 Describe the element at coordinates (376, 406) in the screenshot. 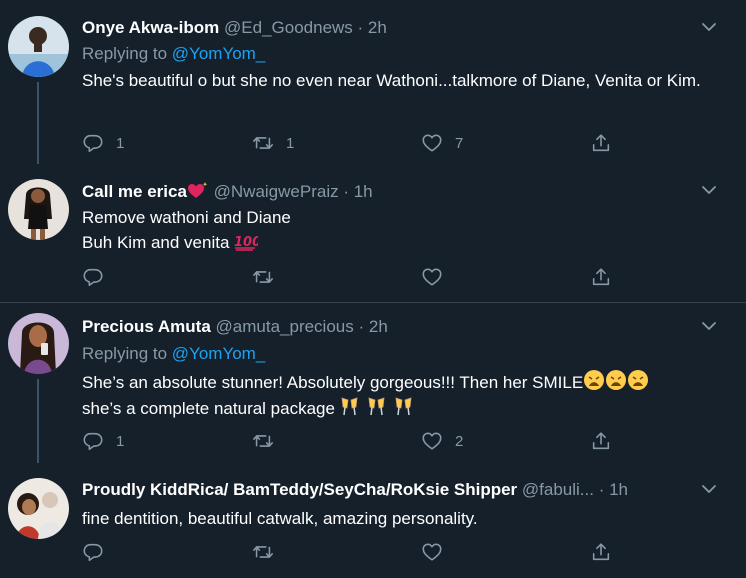

I see `clinking-glasses-emoji` at that location.